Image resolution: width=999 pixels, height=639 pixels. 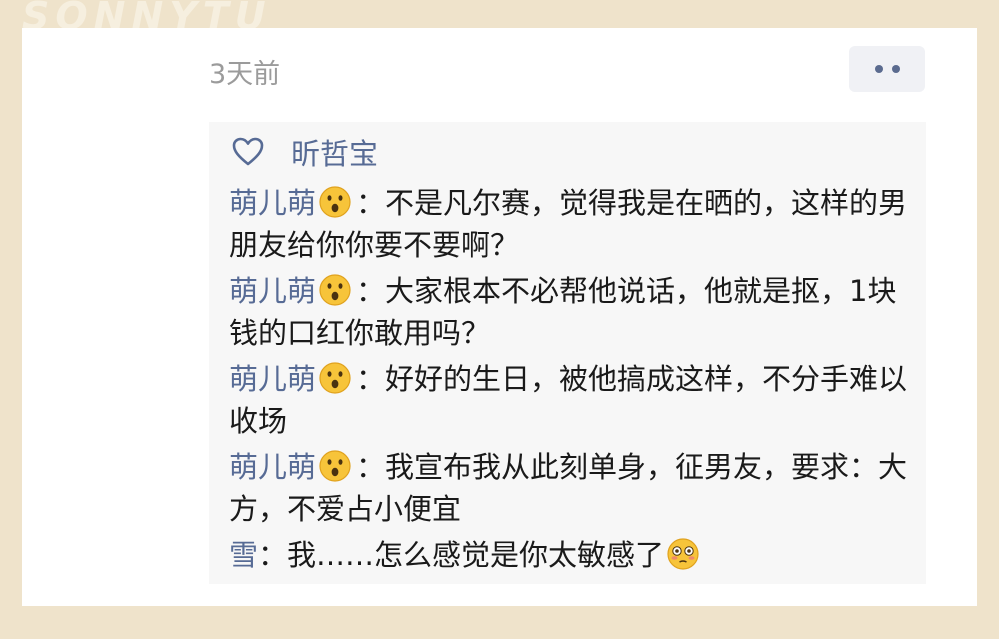 What do you see at coordinates (248, 151) in the screenshot?
I see `heart-icon` at bounding box center [248, 151].